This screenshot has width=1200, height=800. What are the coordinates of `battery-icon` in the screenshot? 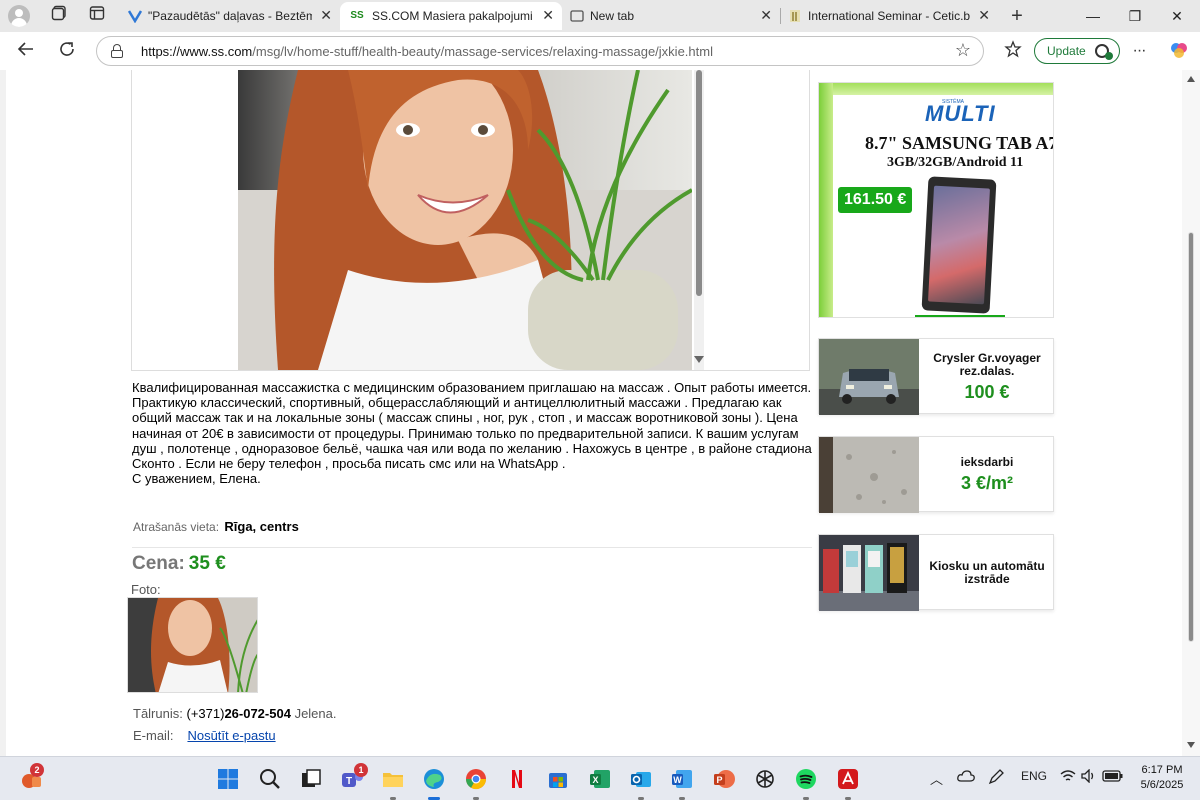 It's located at (1113, 777).